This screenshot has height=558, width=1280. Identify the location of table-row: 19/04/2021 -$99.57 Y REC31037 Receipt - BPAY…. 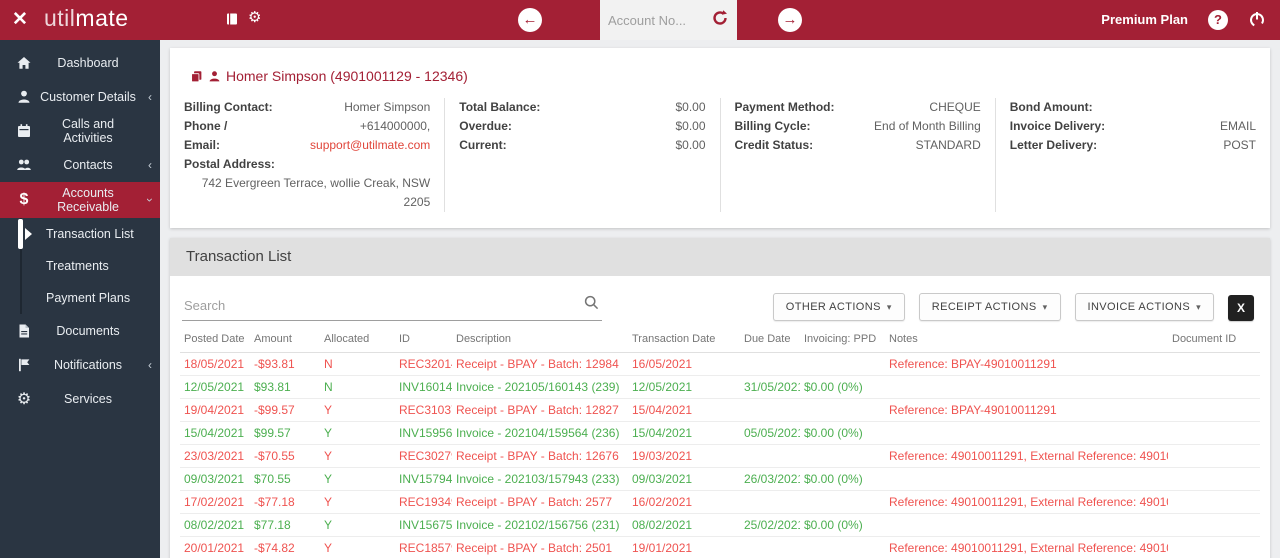
(720, 410).